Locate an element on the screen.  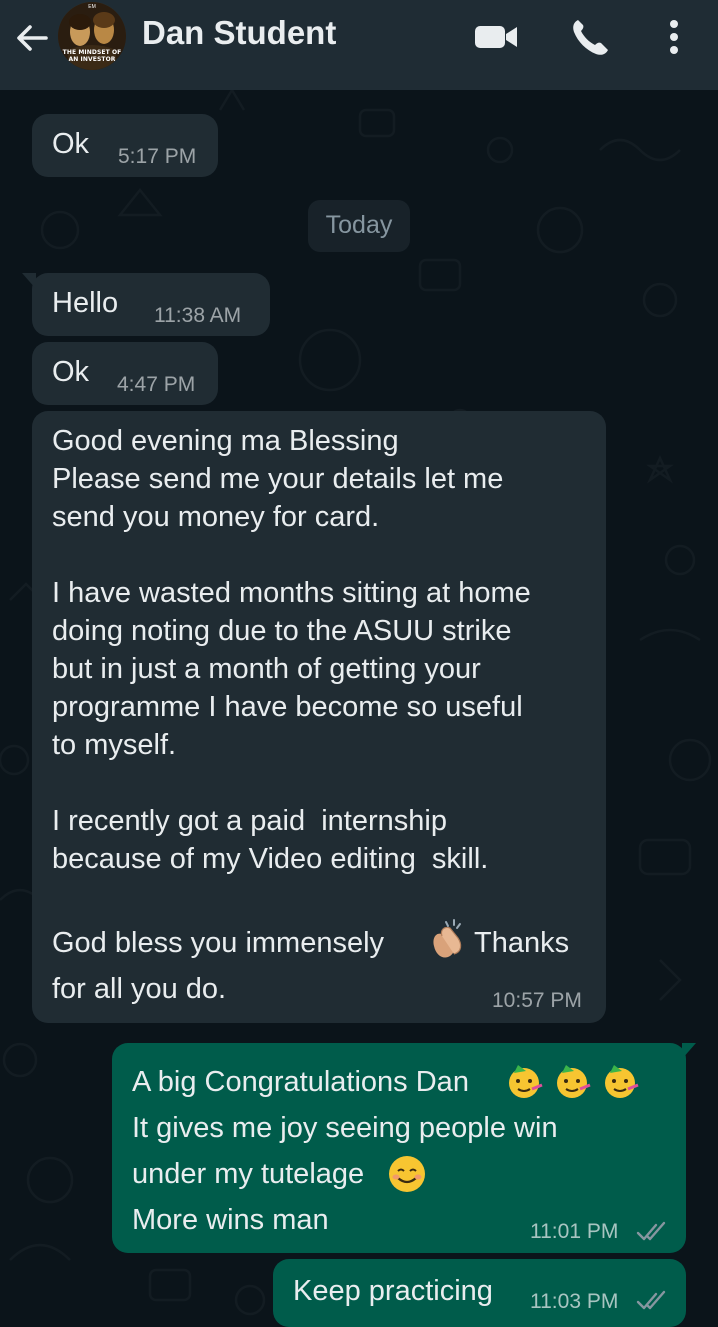
video-call-icon is located at coordinates (496, 37).